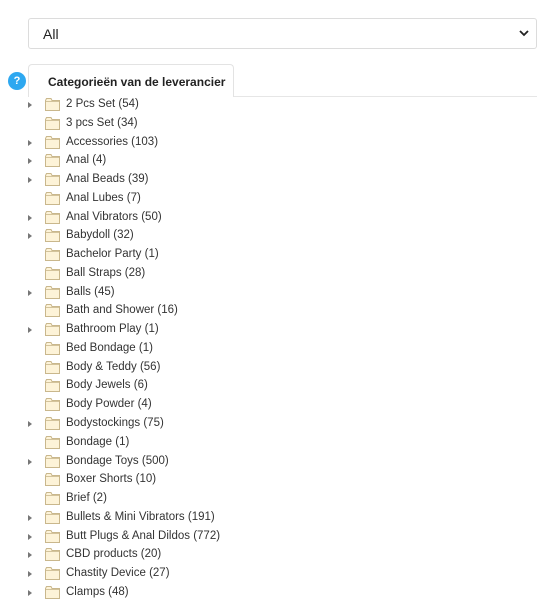 This screenshot has height=603, width=560. I want to click on tree-item-label: Anal (4), so click(86, 160).